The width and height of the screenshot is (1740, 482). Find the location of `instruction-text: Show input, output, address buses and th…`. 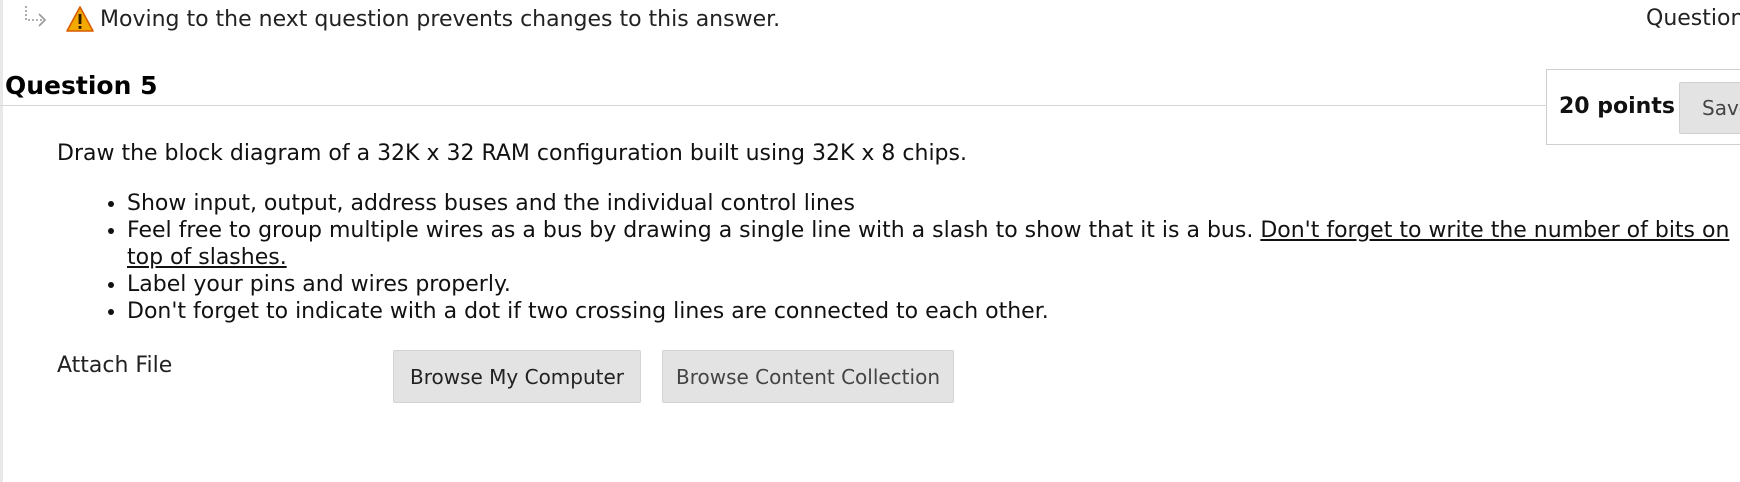

instruction-text: Show input, output, address buses and th… is located at coordinates (491, 203).